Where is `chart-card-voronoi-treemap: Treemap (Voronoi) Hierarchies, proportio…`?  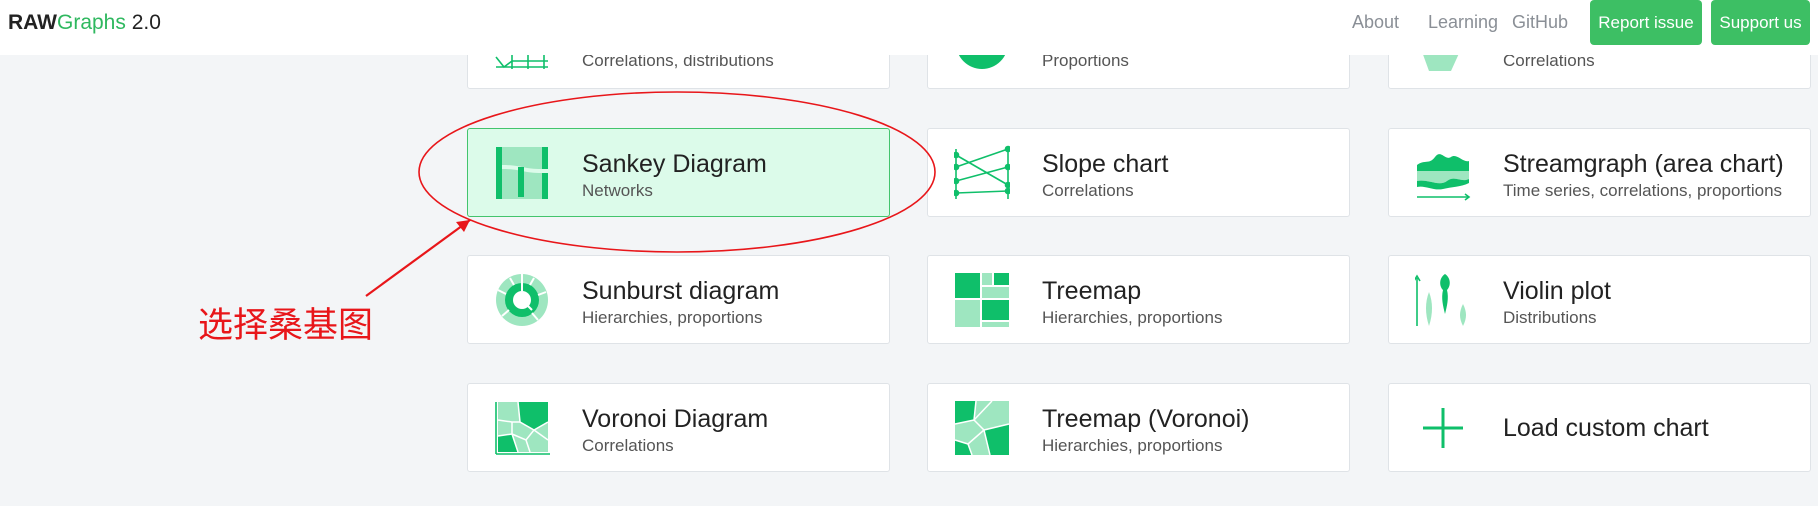 chart-card-voronoi-treemap: Treemap (Voronoi) Hierarchies, proportio… is located at coordinates (1138, 427).